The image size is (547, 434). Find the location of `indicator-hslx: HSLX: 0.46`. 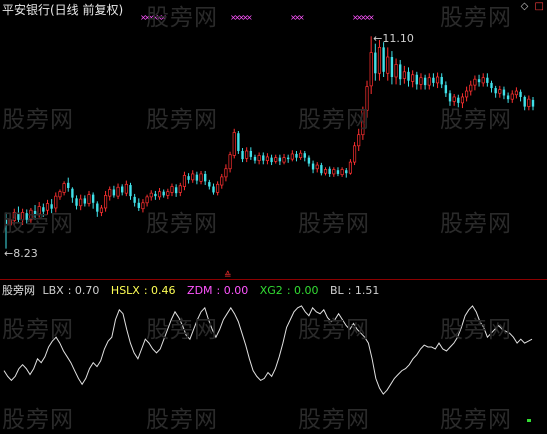

indicator-hslx: HSLX: 0.46 is located at coordinates (143, 290).